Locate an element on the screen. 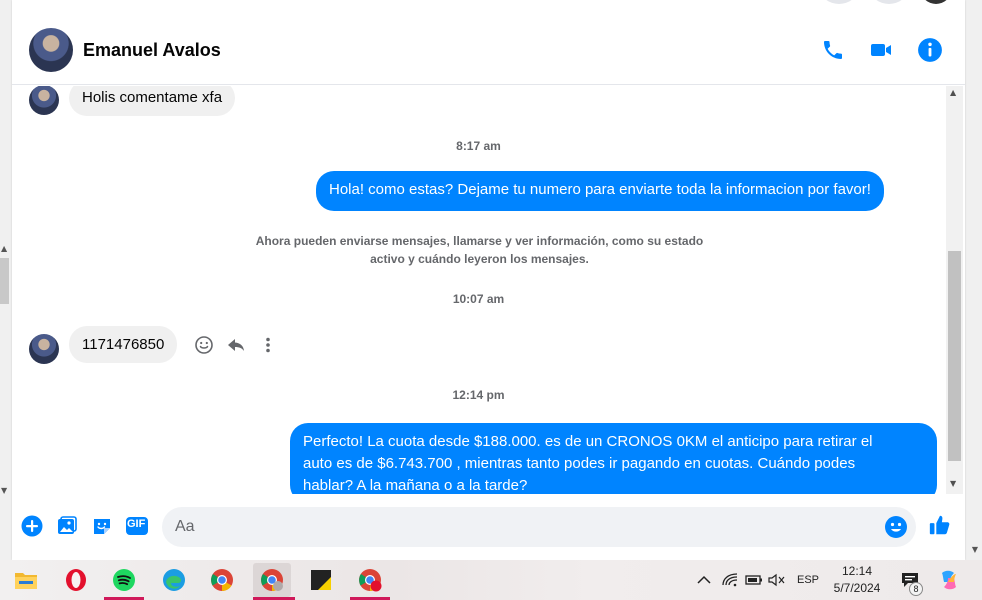 The image size is (982, 600). messages-scrollbar: ▲ ▼ is located at coordinates (954, 290).